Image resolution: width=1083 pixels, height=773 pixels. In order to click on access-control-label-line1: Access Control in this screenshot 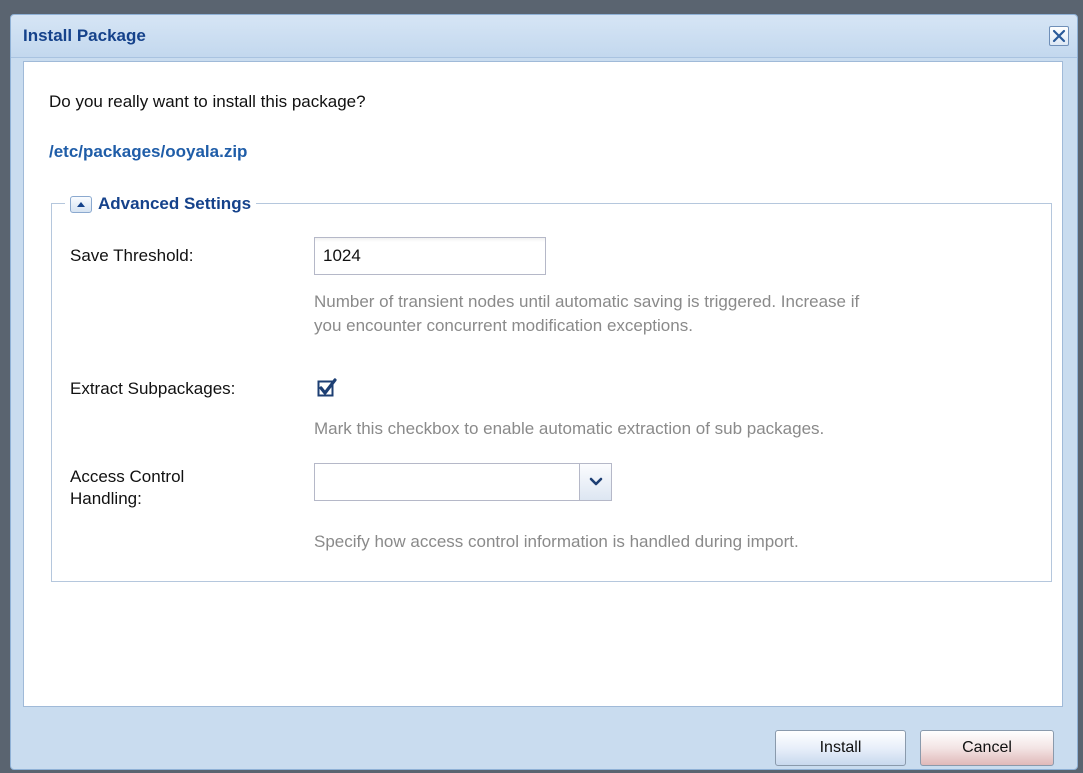, I will do `click(127, 476)`.